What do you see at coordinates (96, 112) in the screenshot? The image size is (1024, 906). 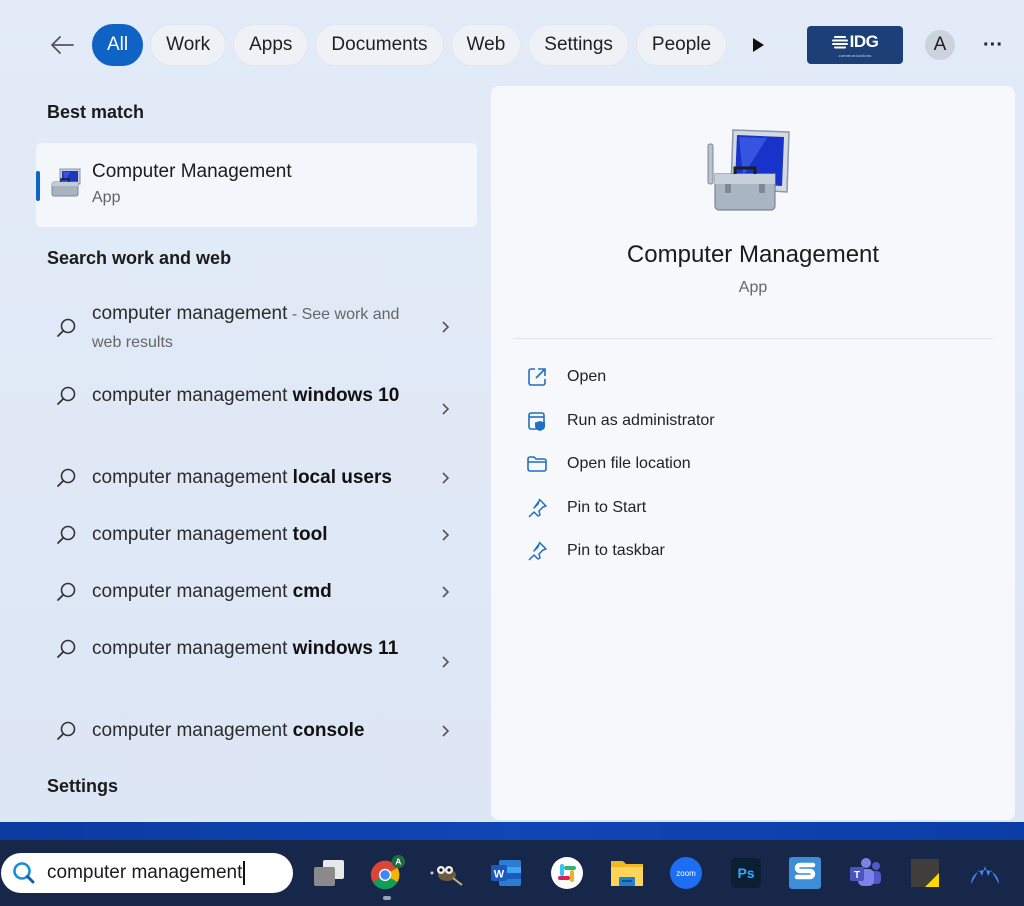 I see `best-match-header: Best match` at bounding box center [96, 112].